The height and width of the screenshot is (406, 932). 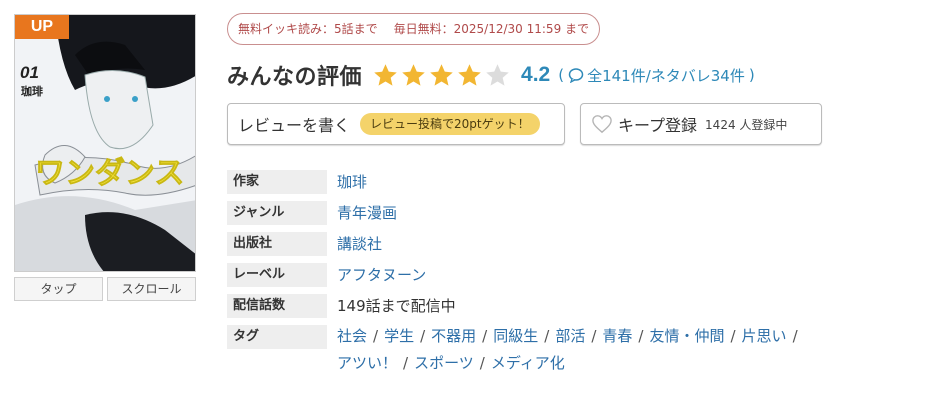 What do you see at coordinates (381, 275) in the screenshot?
I see `imprint-link: アフタヌーン` at bounding box center [381, 275].